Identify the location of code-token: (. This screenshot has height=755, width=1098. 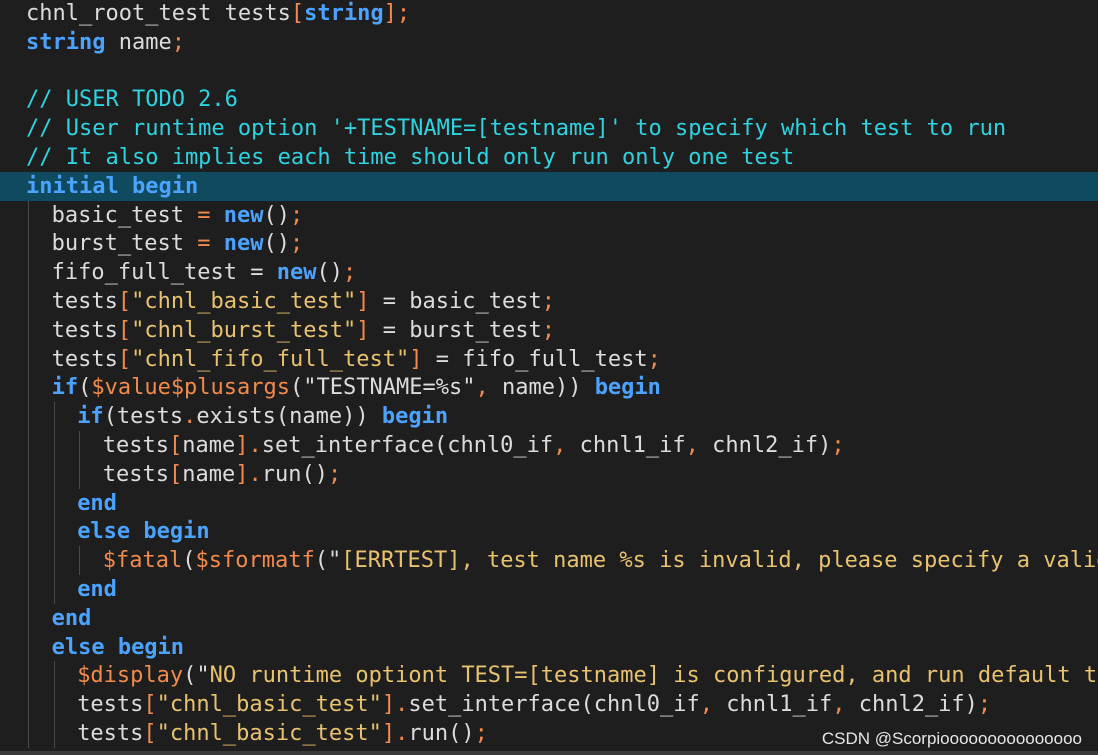
(85, 388).